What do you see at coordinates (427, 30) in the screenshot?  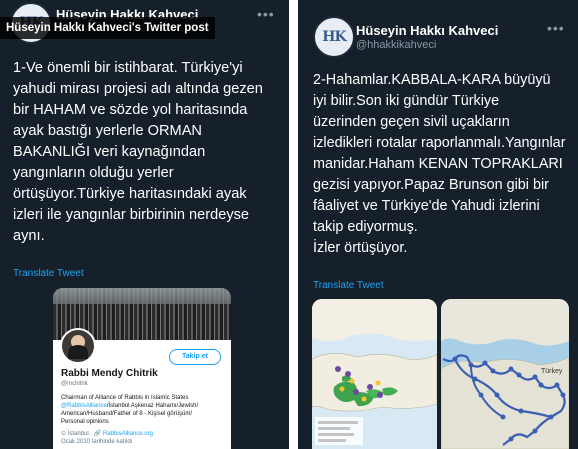 I see `username: Hüseyin Hakkı Kahveci` at bounding box center [427, 30].